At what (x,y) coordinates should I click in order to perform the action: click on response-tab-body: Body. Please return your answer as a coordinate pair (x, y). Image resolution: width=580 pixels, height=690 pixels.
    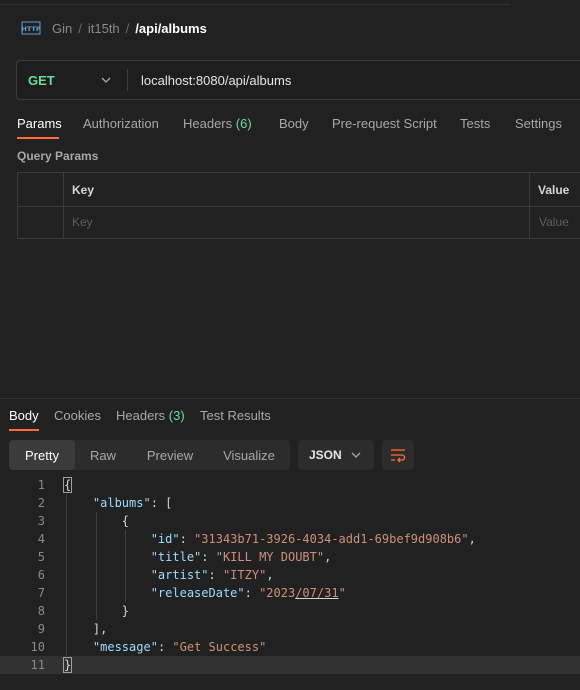
    Looking at the image, I should click on (24, 418).